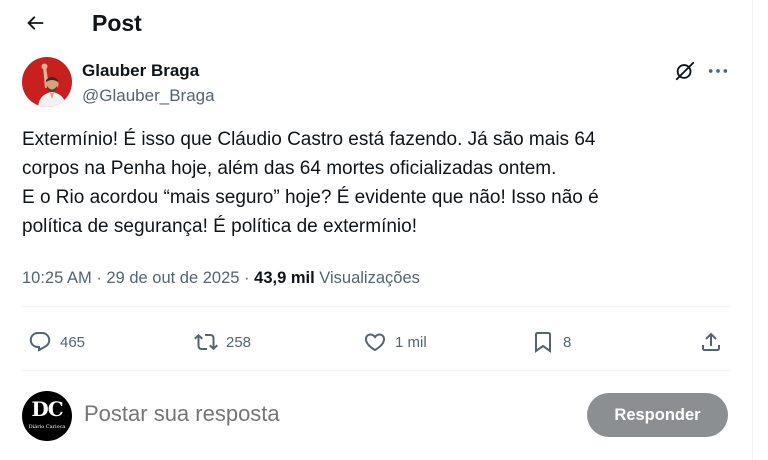 The height and width of the screenshot is (460, 768). I want to click on grok-icon, so click(685, 71).